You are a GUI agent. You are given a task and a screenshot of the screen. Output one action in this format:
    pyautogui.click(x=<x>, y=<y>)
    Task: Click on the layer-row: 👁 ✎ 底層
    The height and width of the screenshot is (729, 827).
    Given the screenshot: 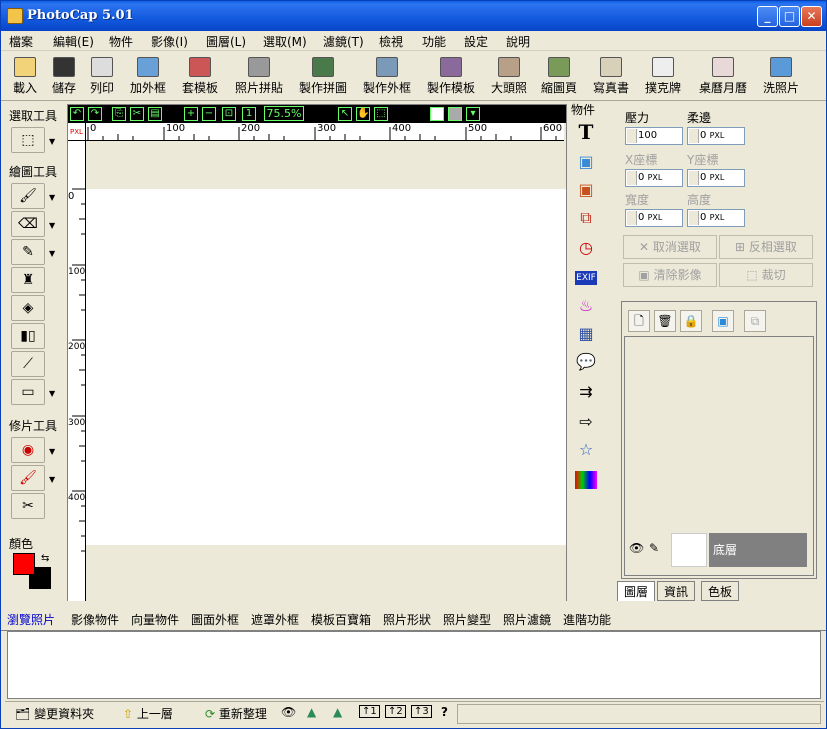 What is the action you would take?
    pyautogui.click(x=718, y=549)
    